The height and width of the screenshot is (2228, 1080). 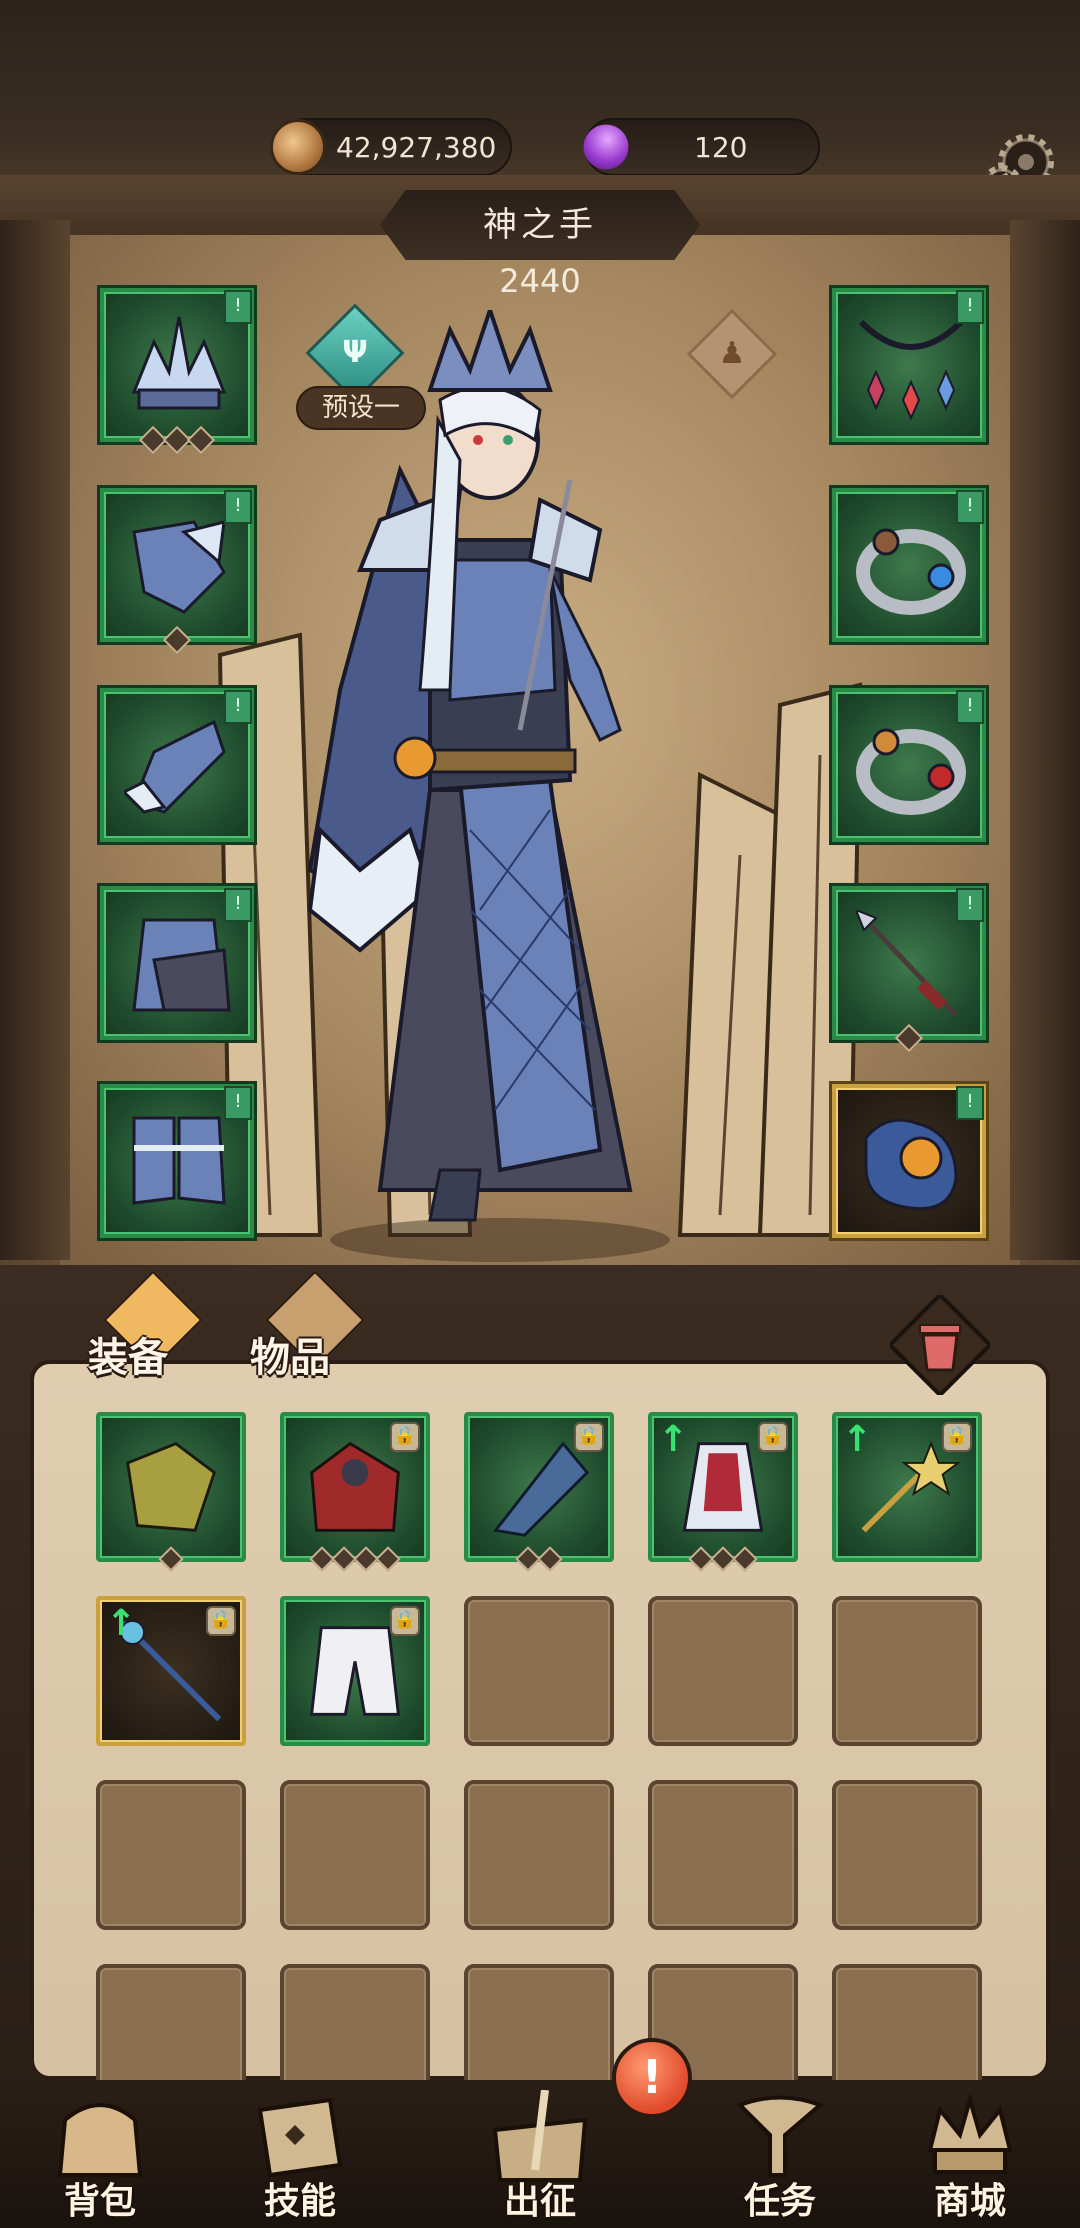 I want to click on nav-backpack-label: 背包, so click(x=99, y=2201).